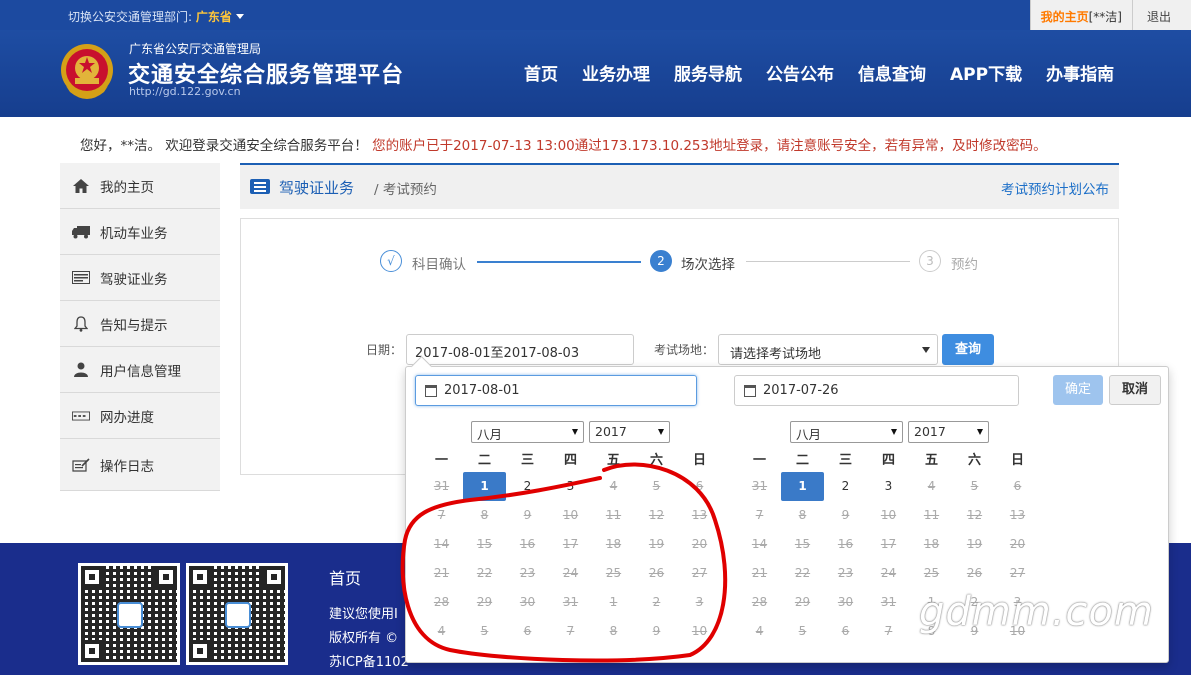 Image resolution: width=1191 pixels, height=675 pixels. I want to click on weekday: 四, so click(570, 460).